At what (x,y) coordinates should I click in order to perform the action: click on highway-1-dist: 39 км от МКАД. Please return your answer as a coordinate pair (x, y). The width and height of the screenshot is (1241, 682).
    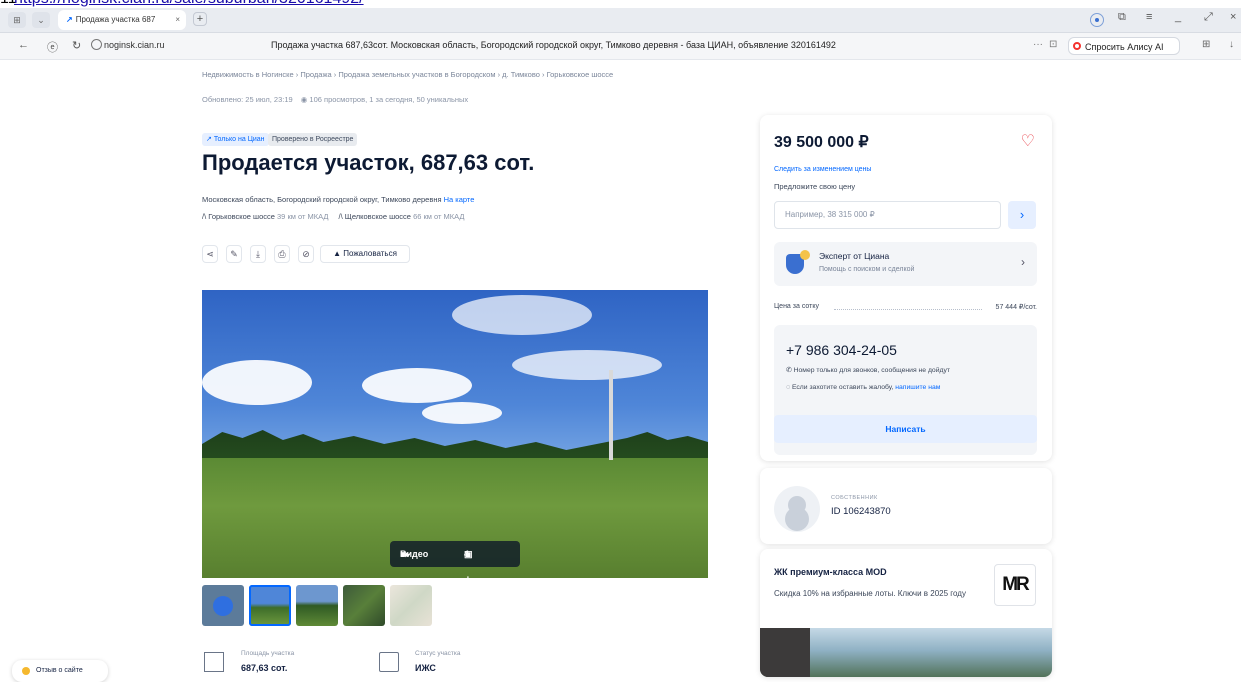
    Looking at the image, I should click on (303, 216).